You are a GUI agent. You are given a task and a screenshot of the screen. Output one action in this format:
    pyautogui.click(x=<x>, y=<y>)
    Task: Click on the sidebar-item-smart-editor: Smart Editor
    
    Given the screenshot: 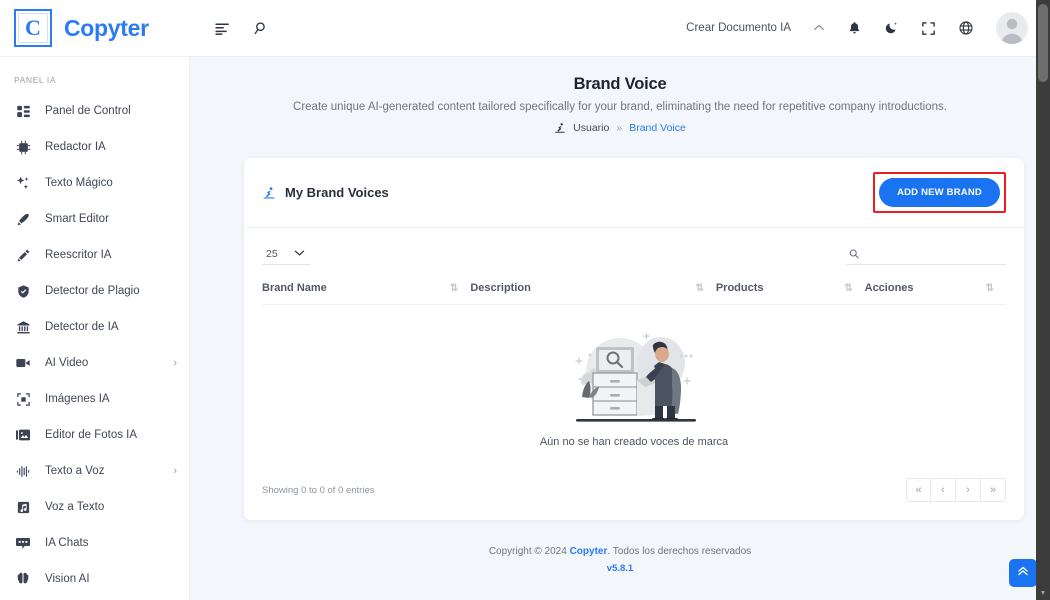 What is the action you would take?
    pyautogui.click(x=94, y=219)
    